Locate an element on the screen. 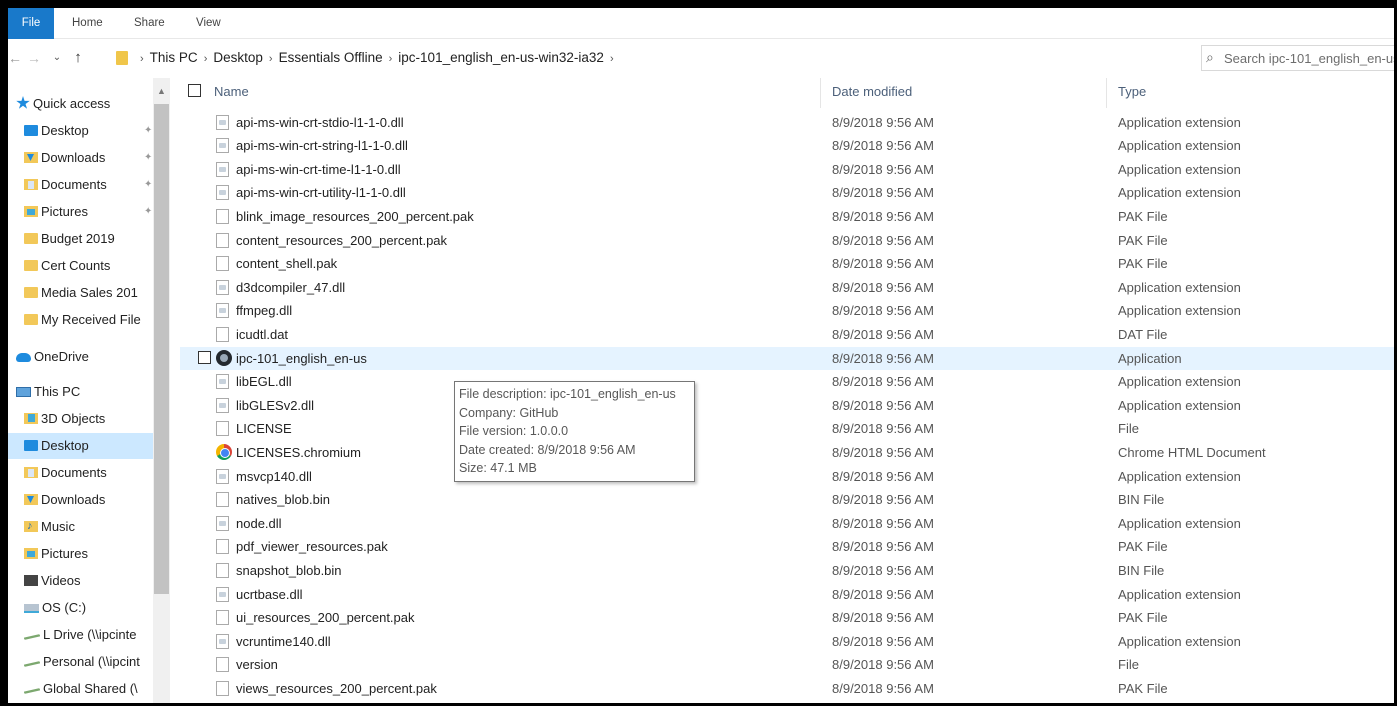 Image resolution: width=1397 pixels, height=706 pixels. up-arrow-icon: ↑ is located at coordinates (78, 58).